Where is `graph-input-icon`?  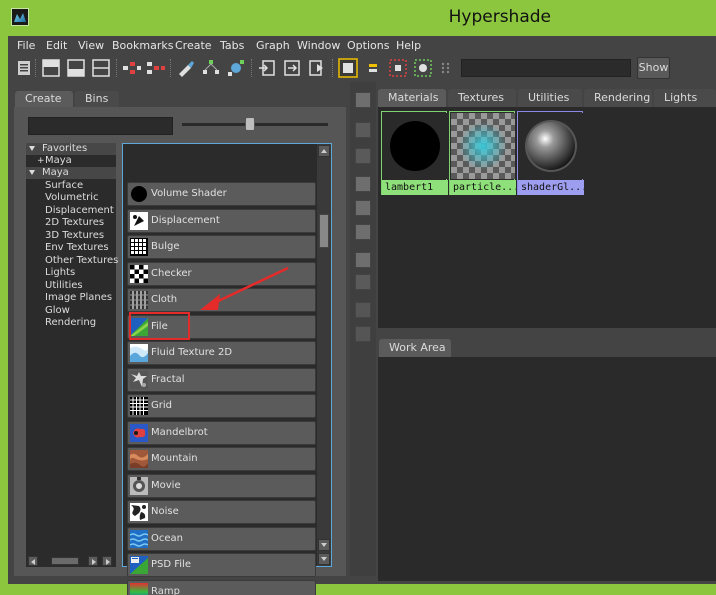
graph-input-icon is located at coordinates (132, 68).